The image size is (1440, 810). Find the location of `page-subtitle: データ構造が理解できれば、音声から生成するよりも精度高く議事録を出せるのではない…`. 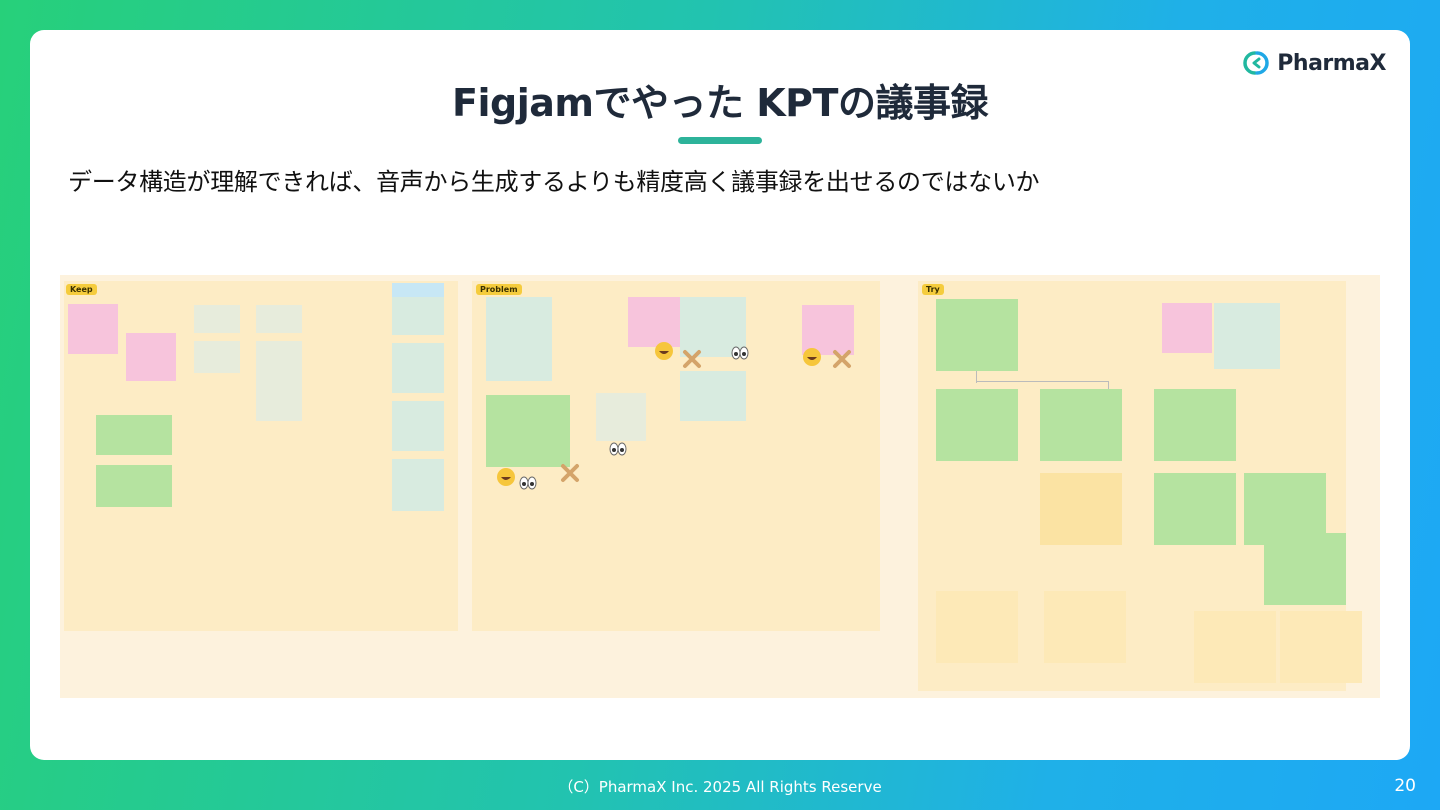

page-subtitle: データ構造が理解できれば、音声から生成するよりも精度高く議事録を出せるのではない… is located at coordinates (554, 182).